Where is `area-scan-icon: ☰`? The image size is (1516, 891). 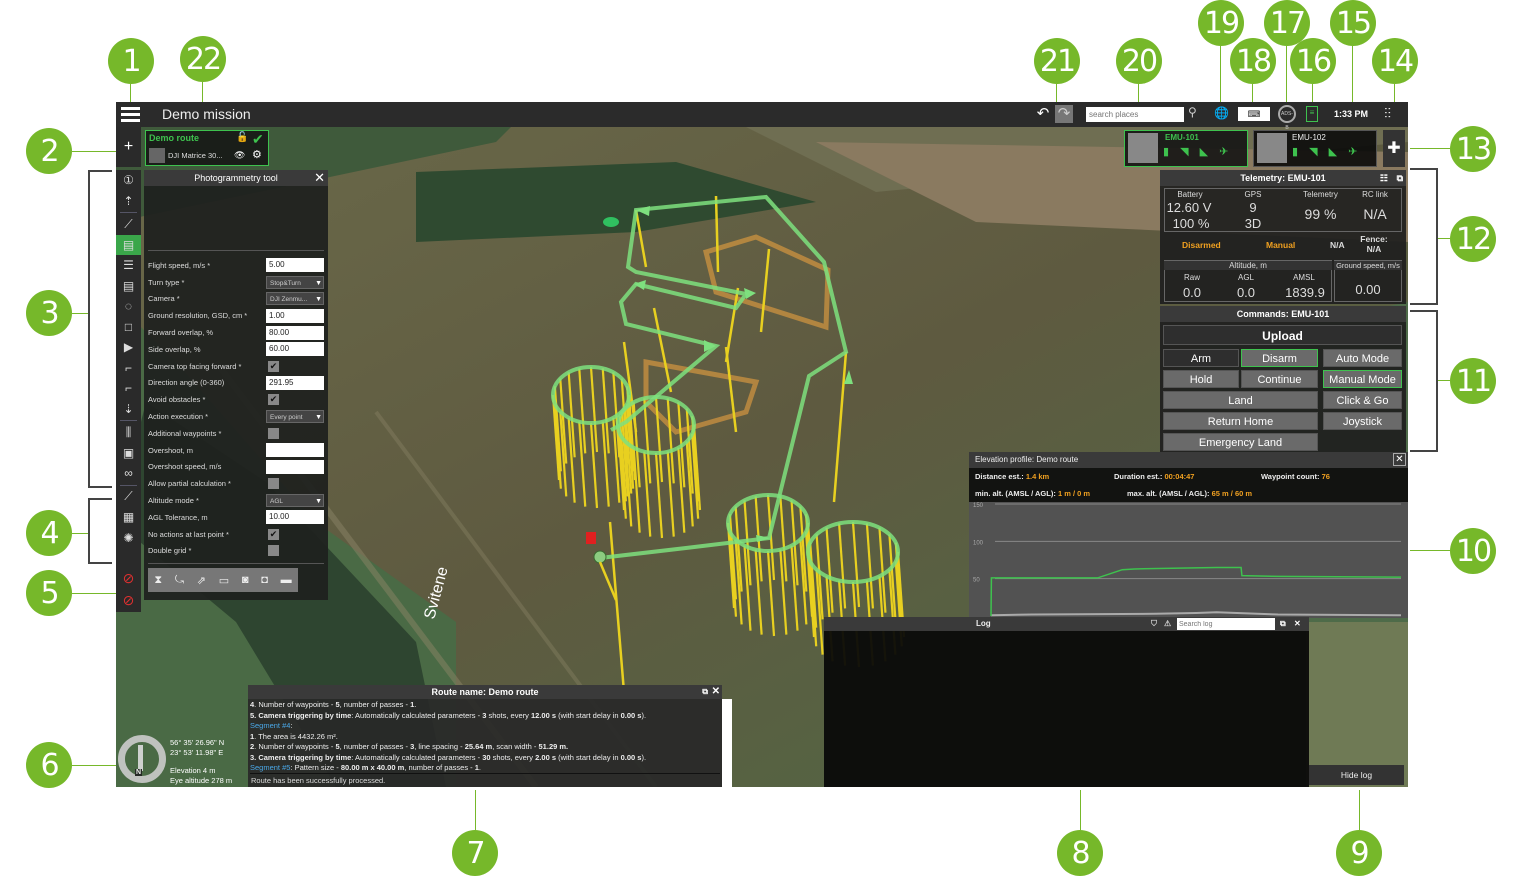
area-scan-icon: ☰ is located at coordinates (128, 265).